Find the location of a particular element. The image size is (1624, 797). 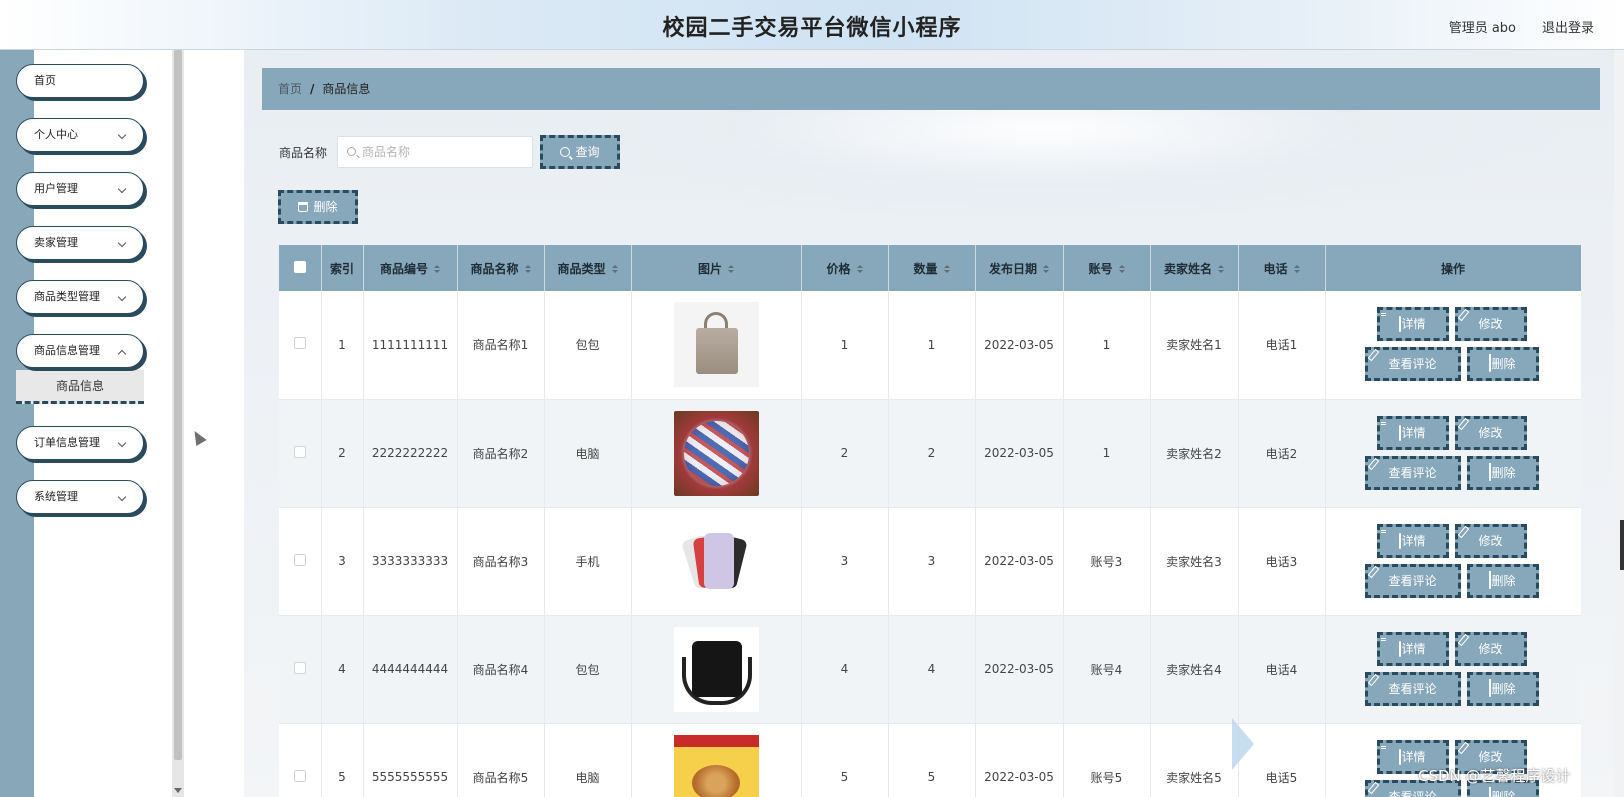

sidebar-item-product-info: 商品信息管理 is located at coordinates (80, 351).